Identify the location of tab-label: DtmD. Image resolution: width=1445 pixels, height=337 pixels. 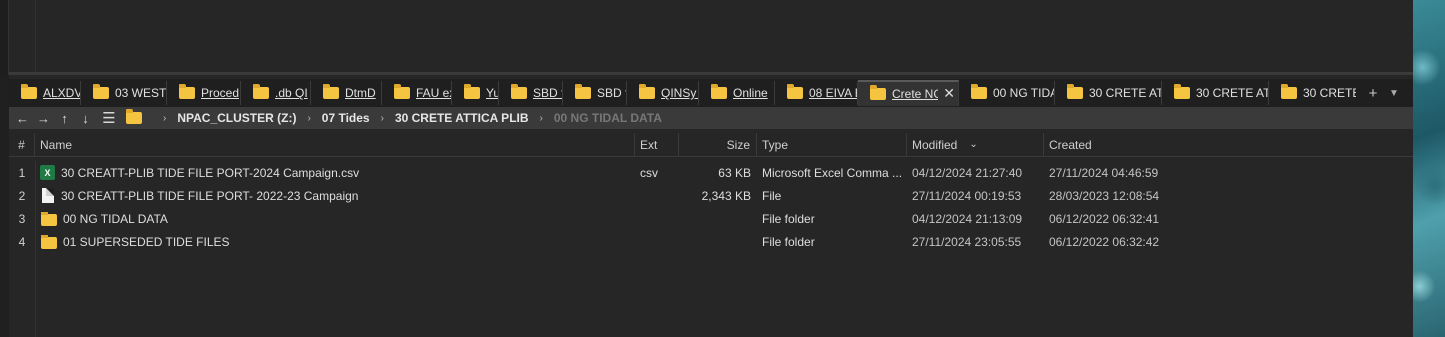
(360, 93).